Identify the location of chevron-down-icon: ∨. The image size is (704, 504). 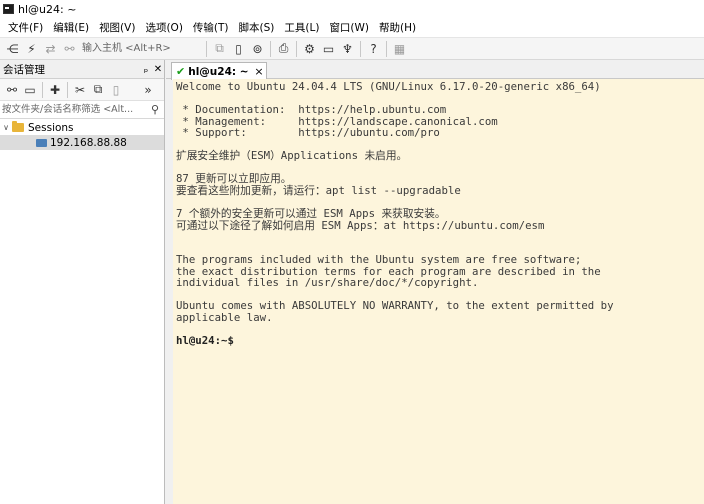
(6, 127).